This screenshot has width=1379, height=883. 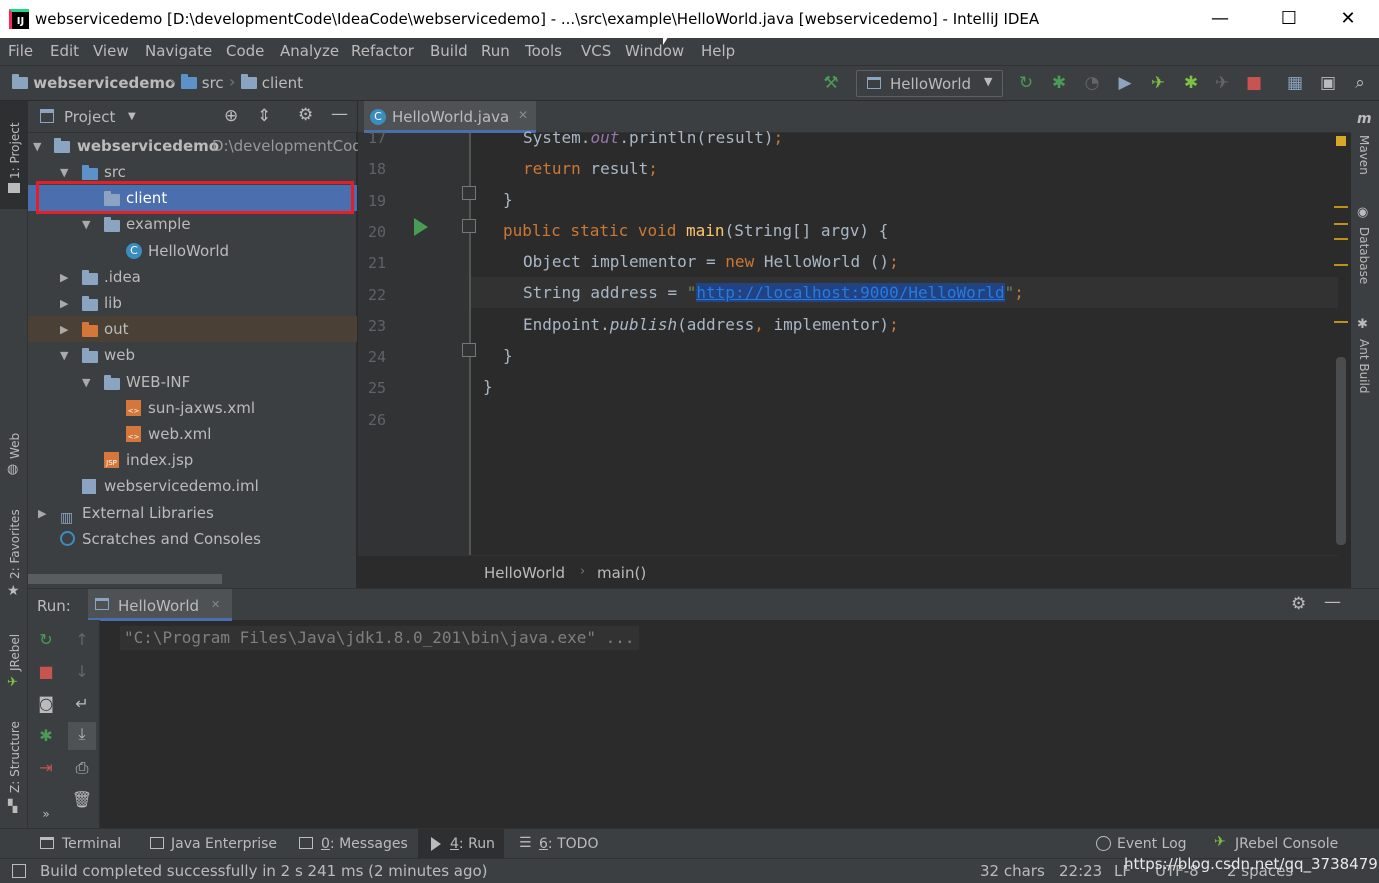 What do you see at coordinates (450, 117) in the screenshot?
I see `tab-helloworld-java: C HelloWorld.java ✕` at bounding box center [450, 117].